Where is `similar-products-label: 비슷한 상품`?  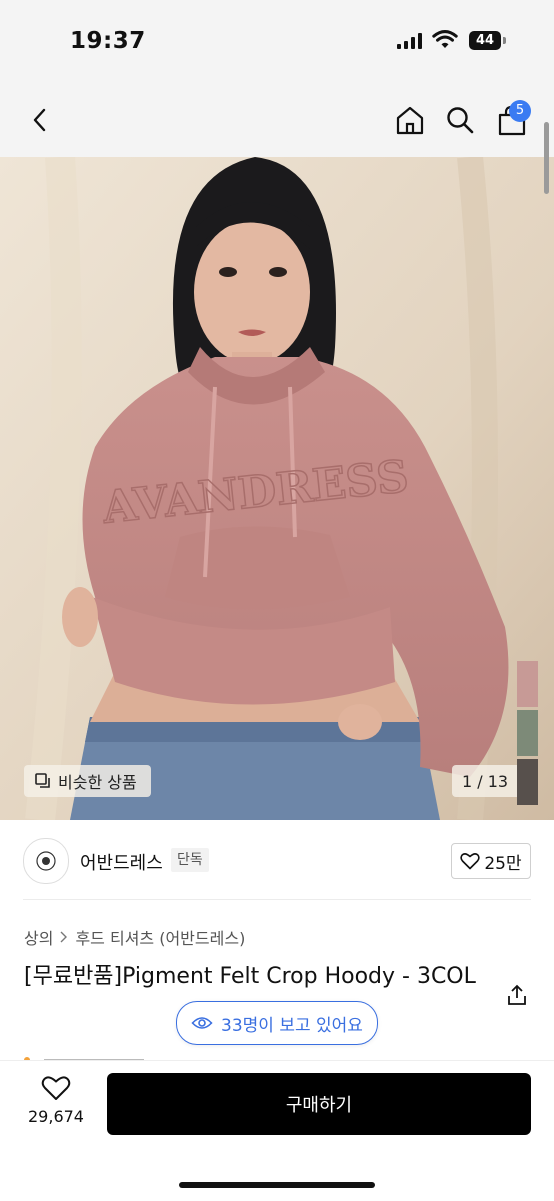 similar-products-label: 비슷한 상품 is located at coordinates (97, 782).